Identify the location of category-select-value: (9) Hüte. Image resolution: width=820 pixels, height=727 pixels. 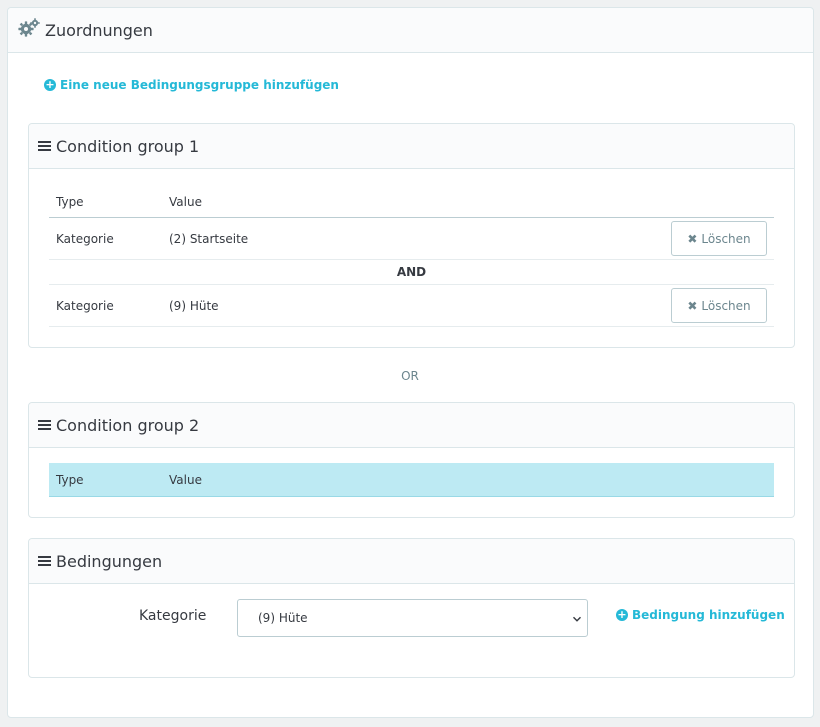
(283, 618).